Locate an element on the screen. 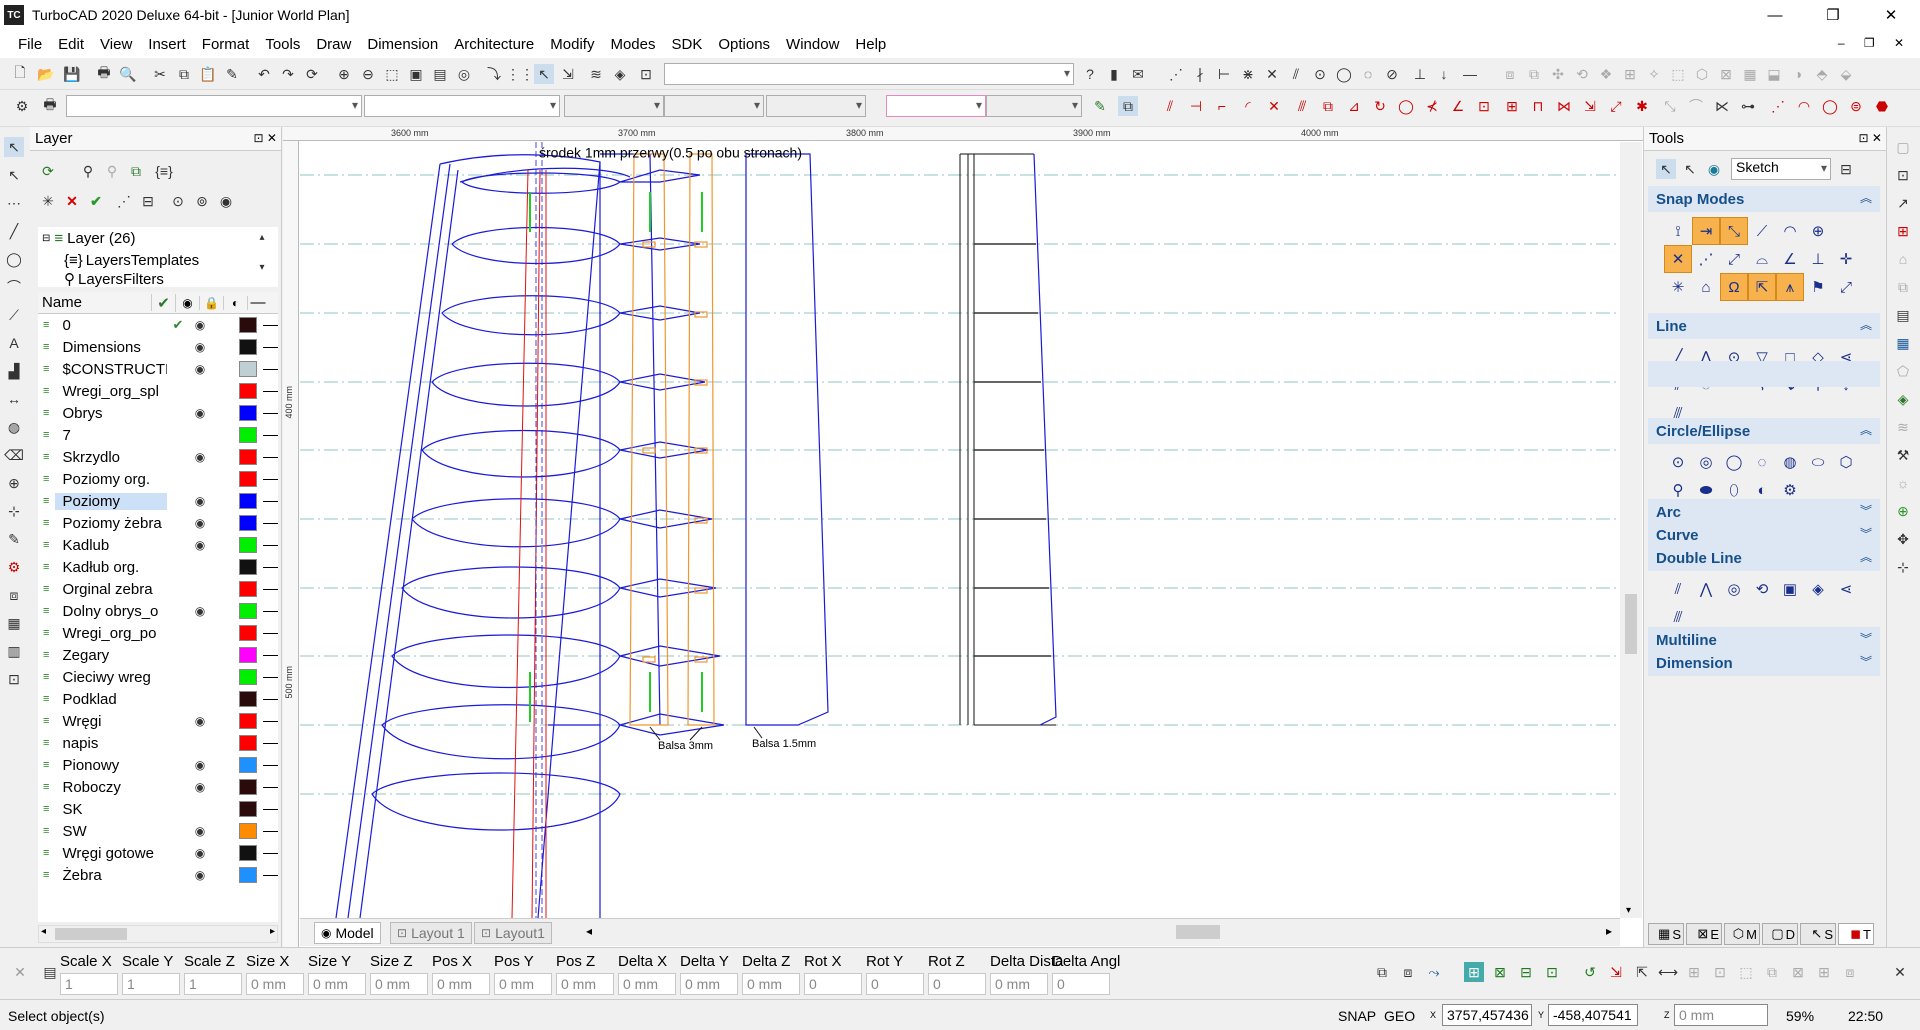 The height and width of the screenshot is (1030, 1920). table-tool-icon: ▥ is located at coordinates (14, 651).